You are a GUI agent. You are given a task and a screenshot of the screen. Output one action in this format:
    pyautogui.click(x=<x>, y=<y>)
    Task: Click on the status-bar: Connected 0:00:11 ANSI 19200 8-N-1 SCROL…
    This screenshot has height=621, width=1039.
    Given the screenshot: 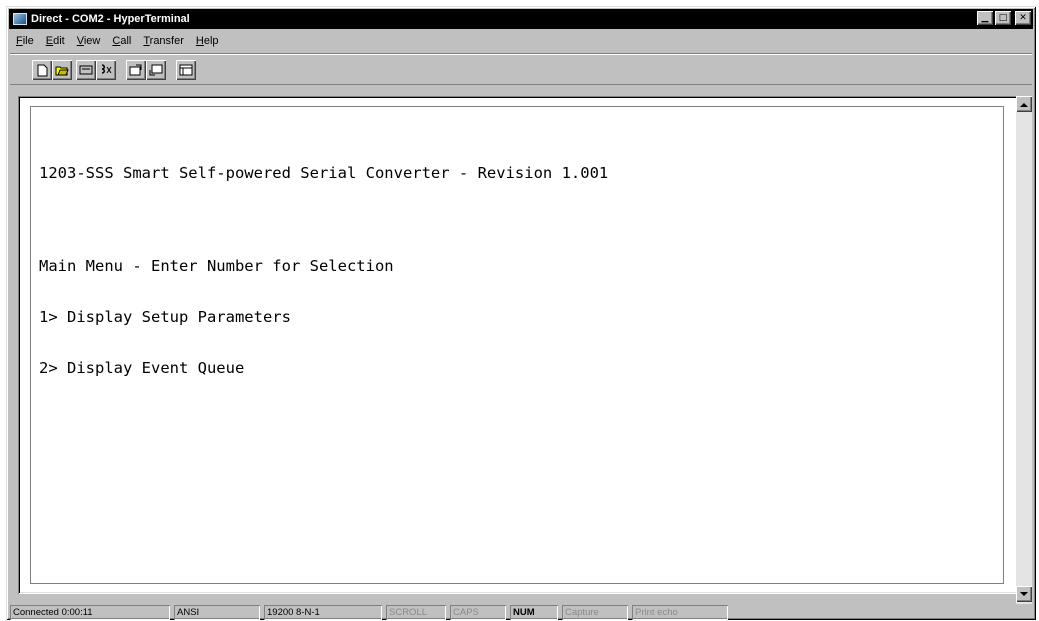 What is the action you would take?
    pyautogui.click(x=521, y=612)
    